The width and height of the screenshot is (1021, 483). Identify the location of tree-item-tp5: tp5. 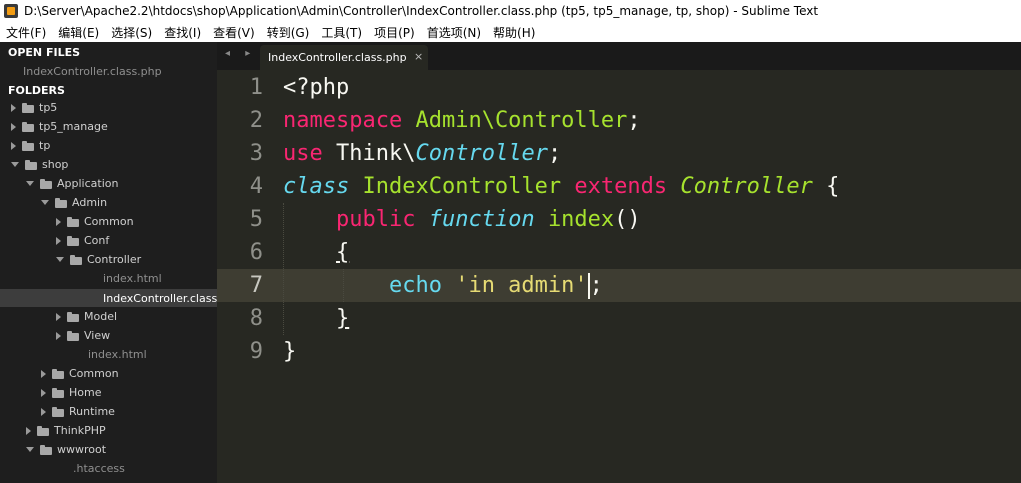
(34, 107).